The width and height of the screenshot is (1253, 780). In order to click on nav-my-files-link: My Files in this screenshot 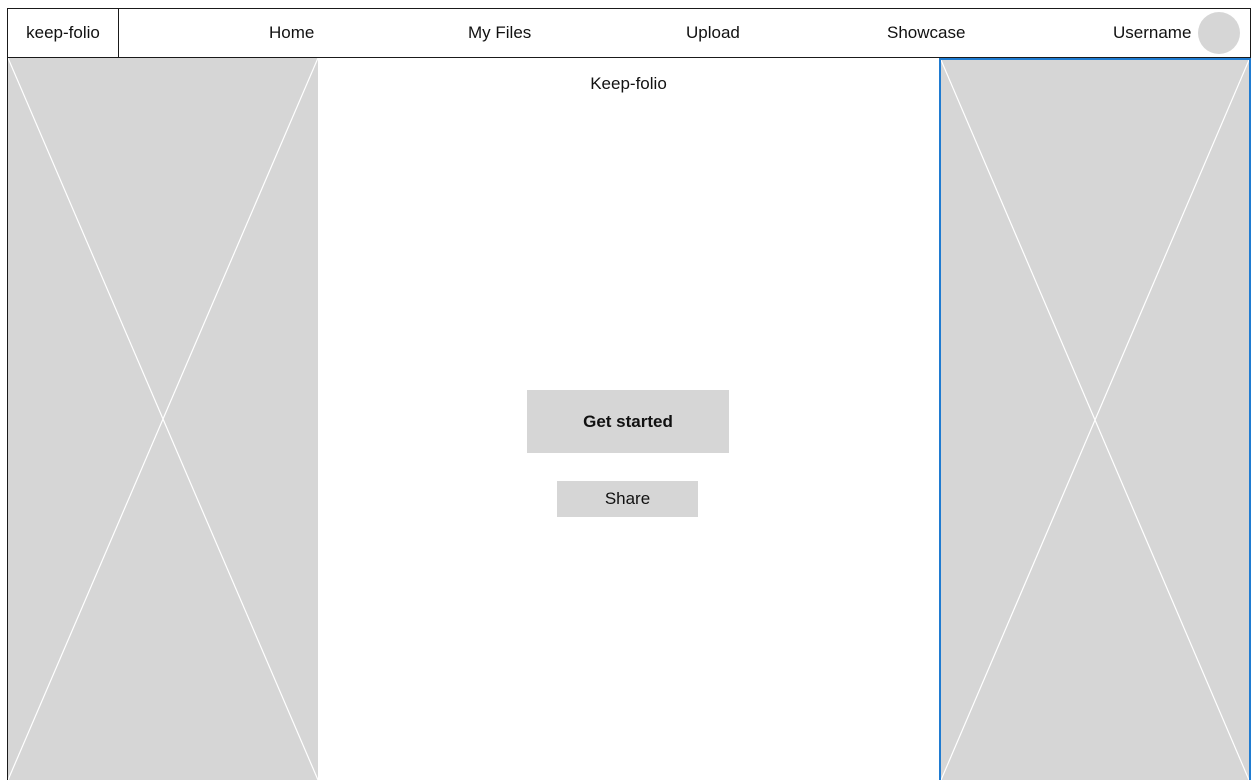, I will do `click(499, 33)`.